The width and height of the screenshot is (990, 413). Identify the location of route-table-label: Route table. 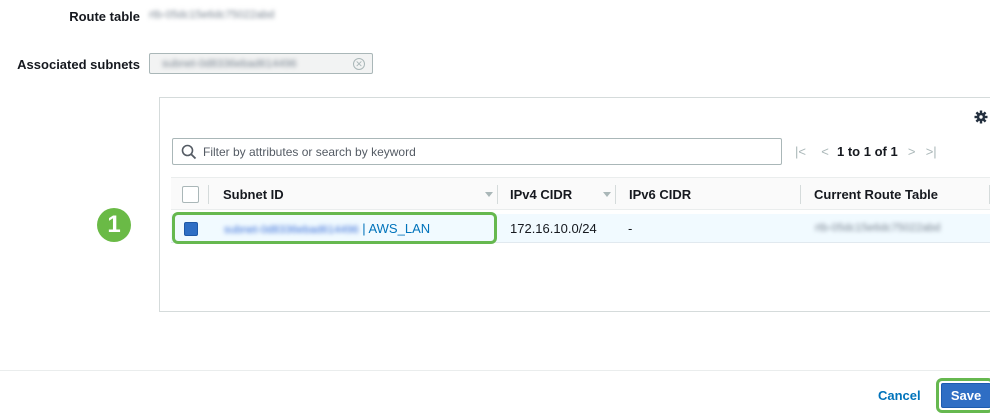
(104, 16).